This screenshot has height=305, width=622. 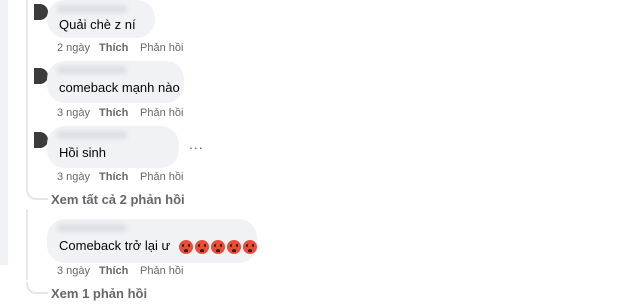 I want to click on comment-text: Quải chè z ní, so click(x=97, y=24).